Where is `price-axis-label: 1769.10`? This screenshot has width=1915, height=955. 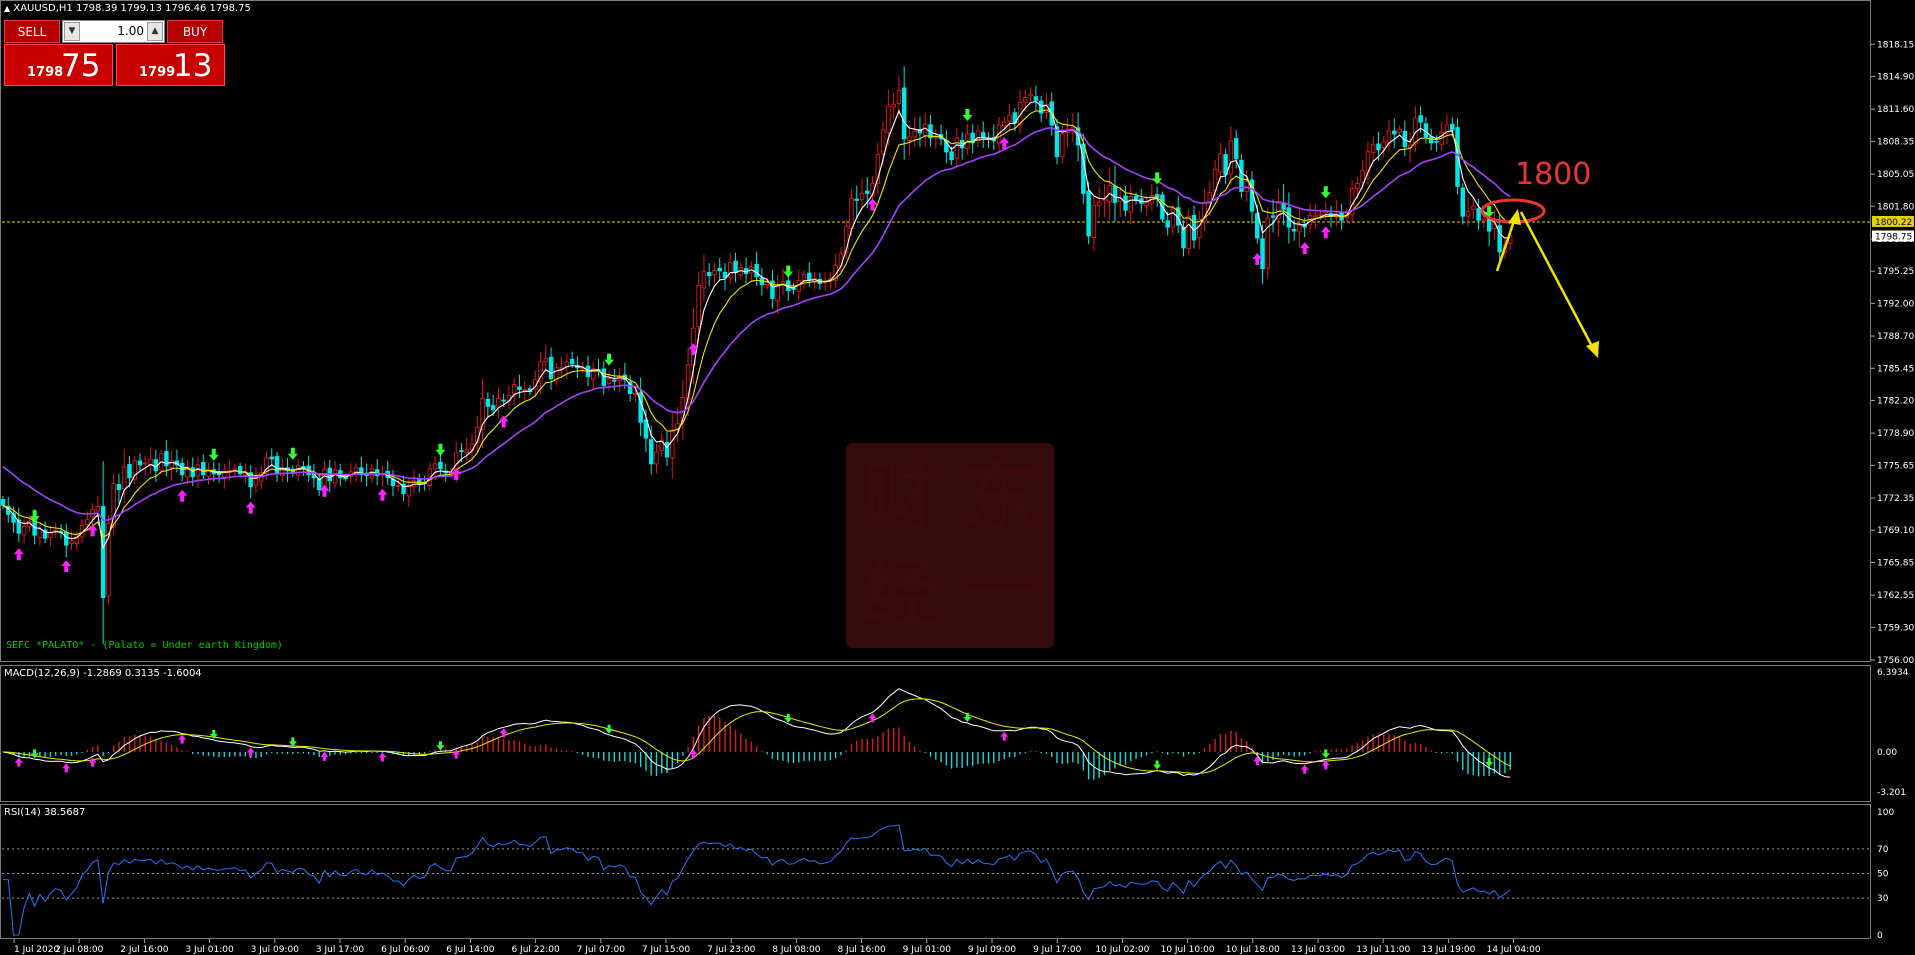
price-axis-label: 1769.10 is located at coordinates (1895, 531).